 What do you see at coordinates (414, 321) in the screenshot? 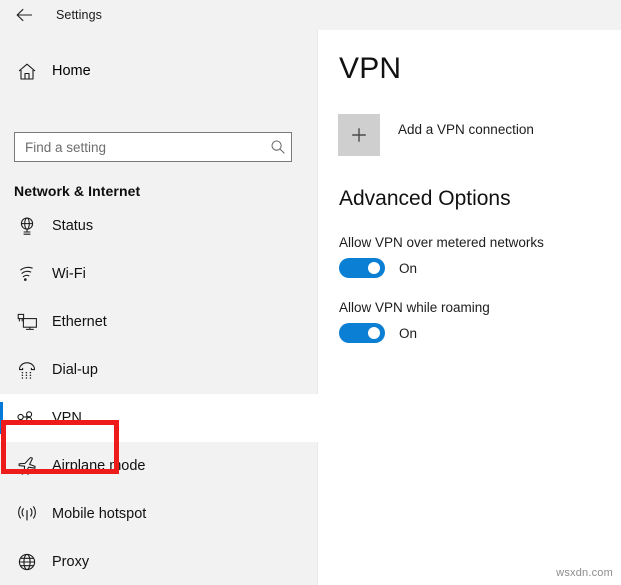
I see `setting-allow-vpn-roaming: Allow VPN while roaming On` at bounding box center [414, 321].